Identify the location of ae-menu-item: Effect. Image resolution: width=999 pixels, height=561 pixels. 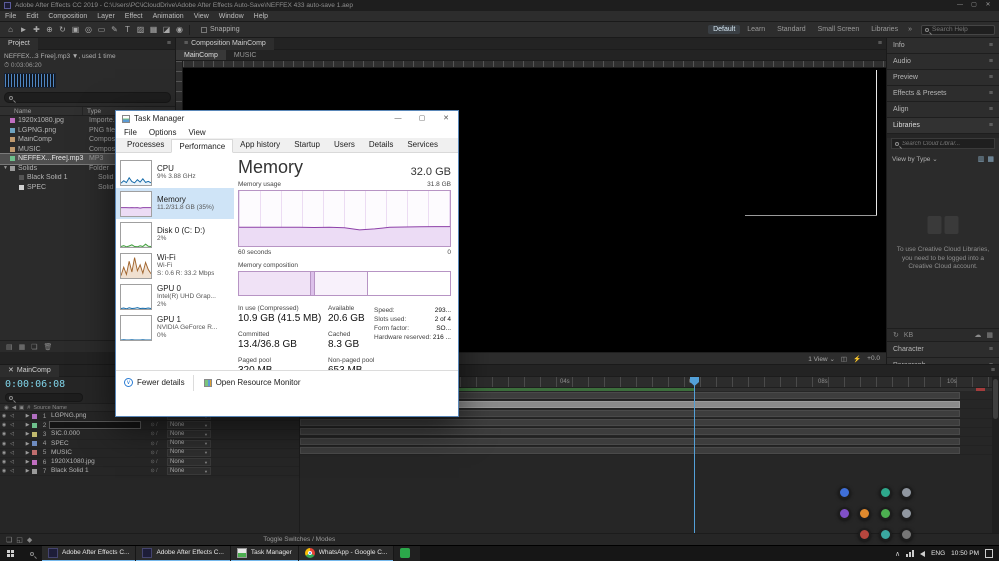
(134, 16).